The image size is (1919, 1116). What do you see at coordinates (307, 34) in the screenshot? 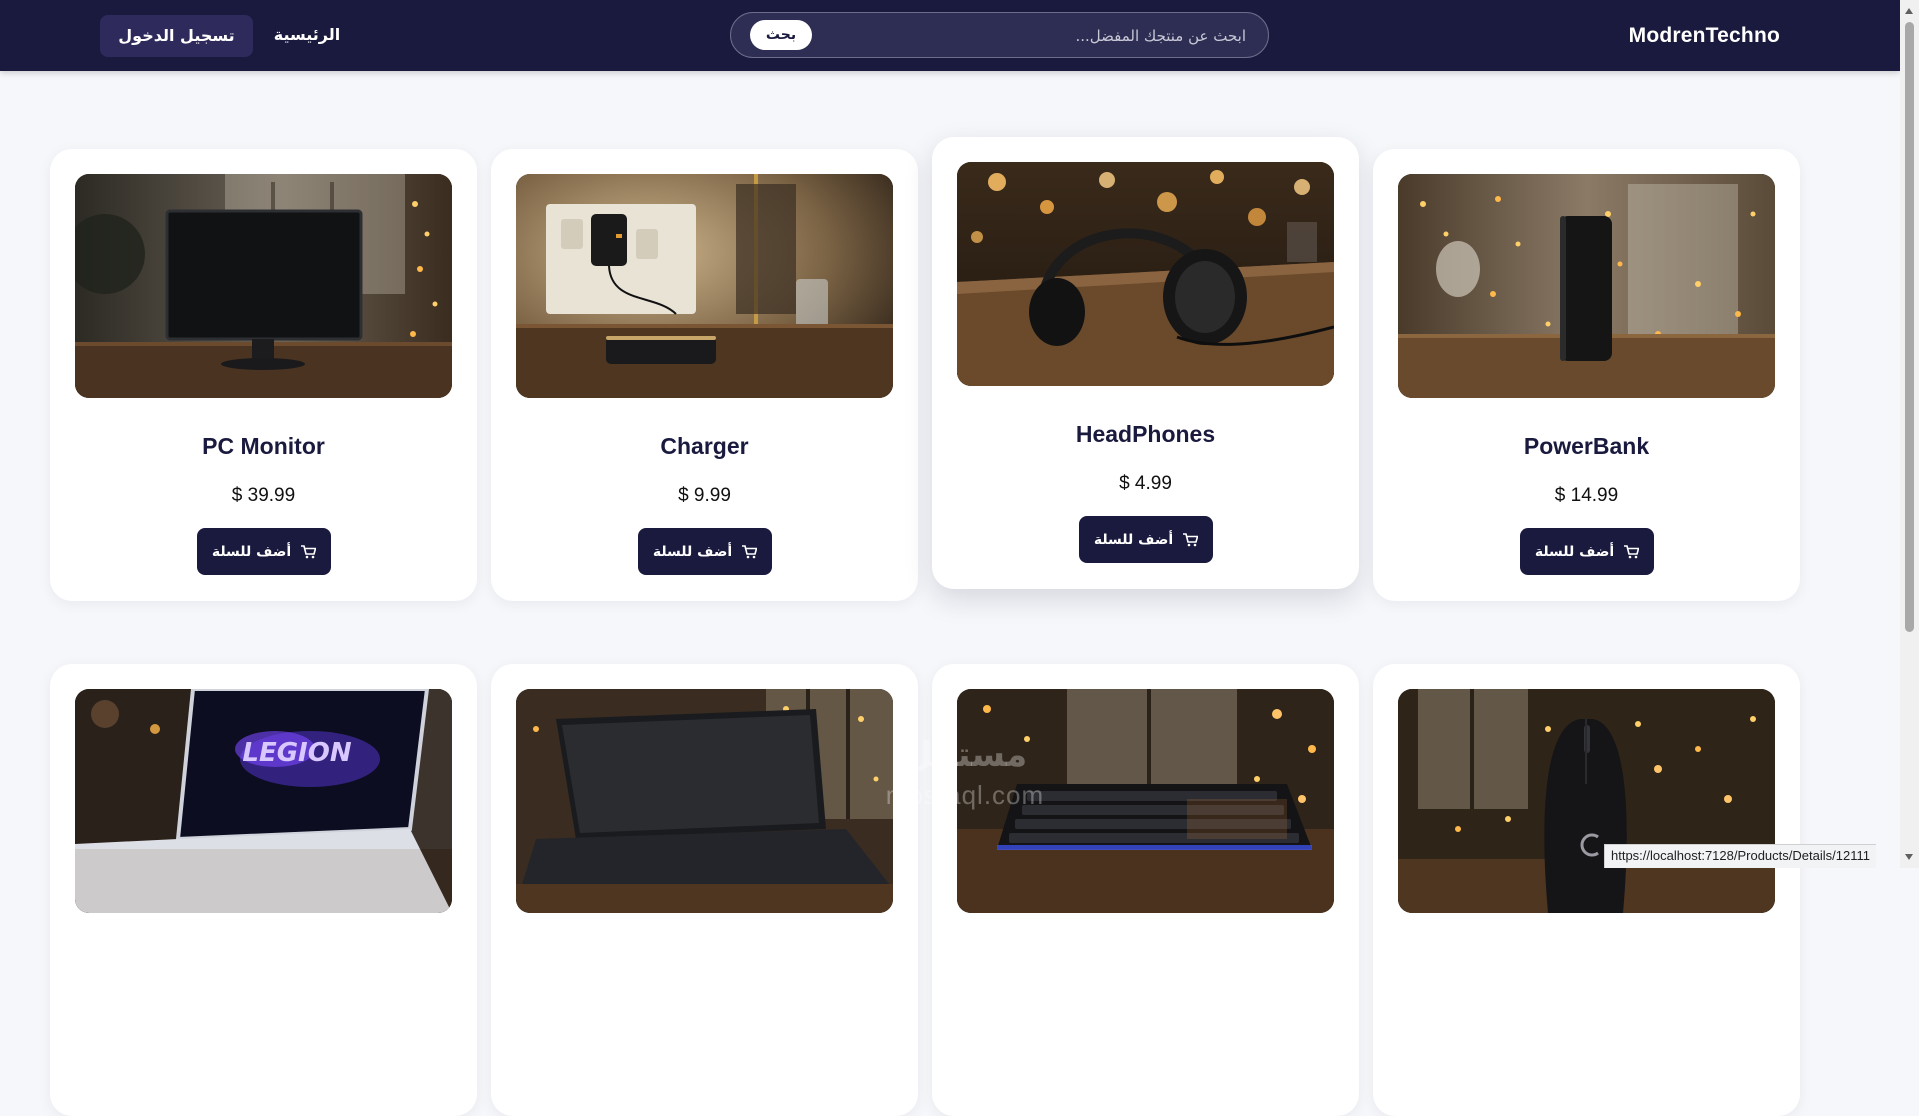
I see `nav-home-link: الرئيسية` at bounding box center [307, 34].